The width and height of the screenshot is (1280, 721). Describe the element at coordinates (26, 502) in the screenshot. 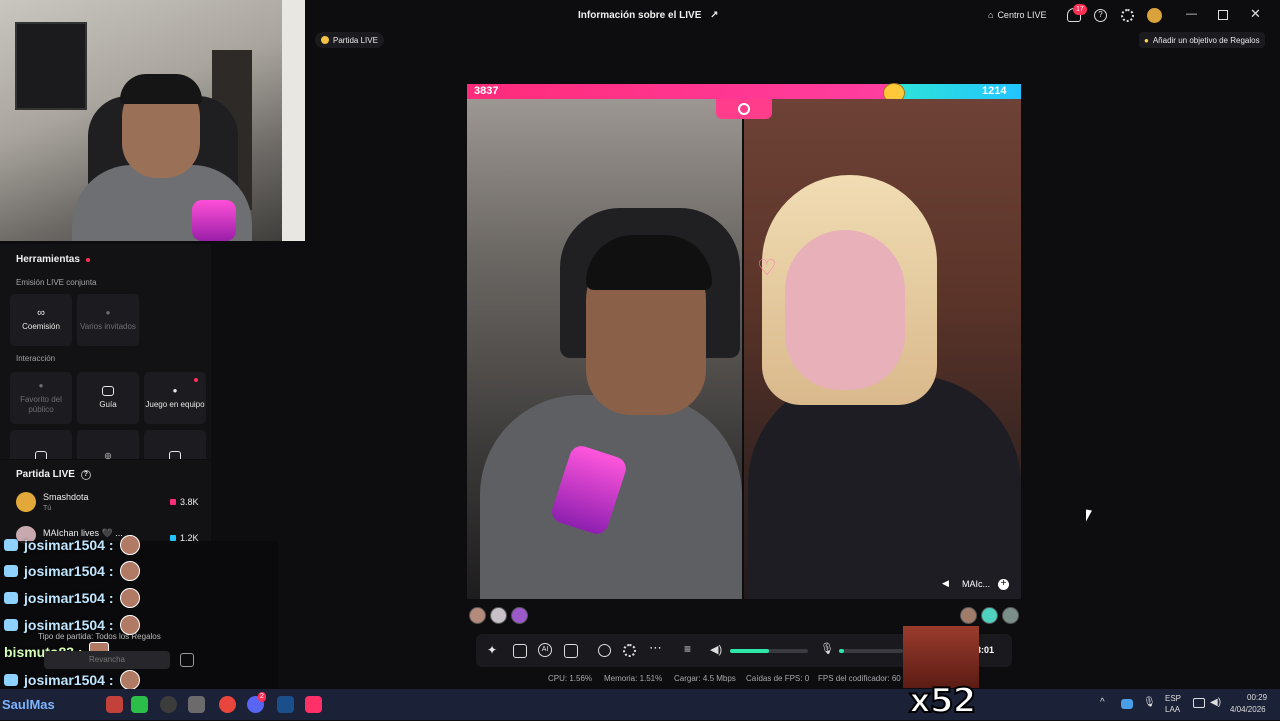

I see `player1-avatar` at that location.